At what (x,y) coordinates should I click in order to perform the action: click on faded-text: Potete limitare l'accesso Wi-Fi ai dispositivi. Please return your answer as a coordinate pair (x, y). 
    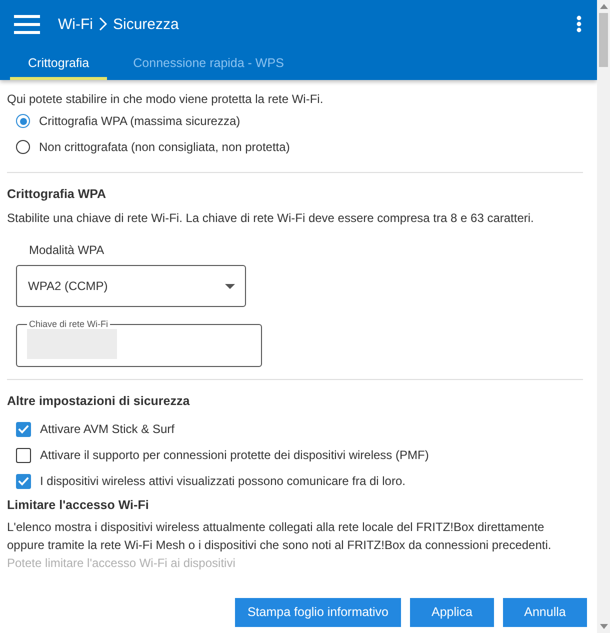
    Looking at the image, I should click on (121, 563).